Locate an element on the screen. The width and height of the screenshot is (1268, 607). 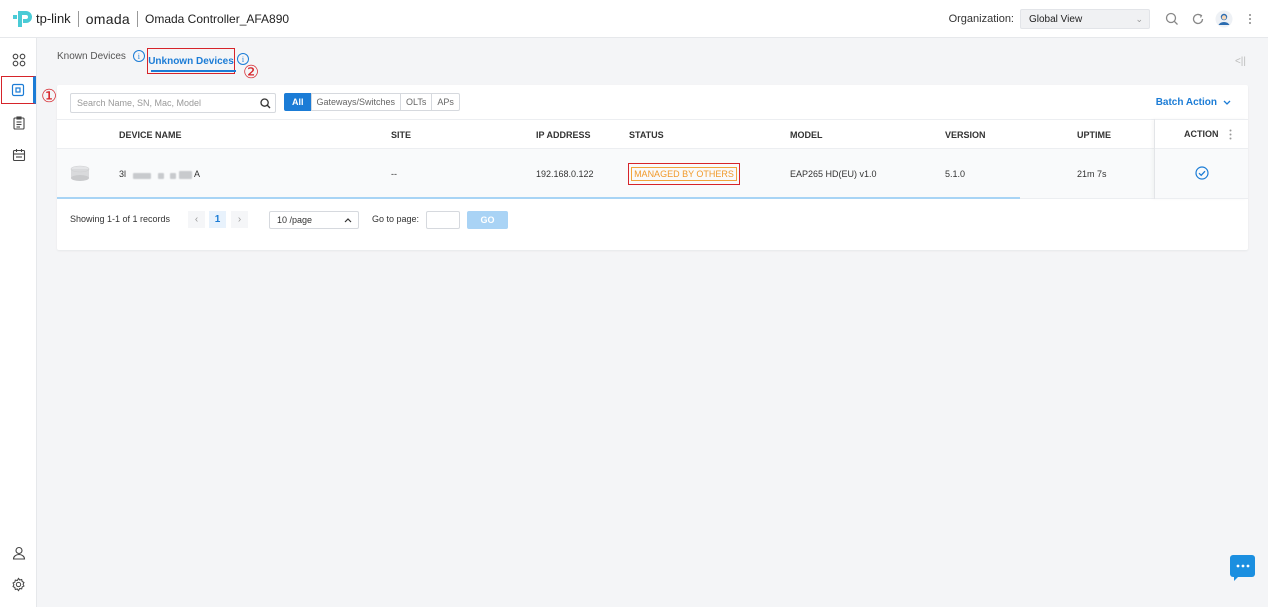
chat-support-button is located at coordinates (1242, 568).